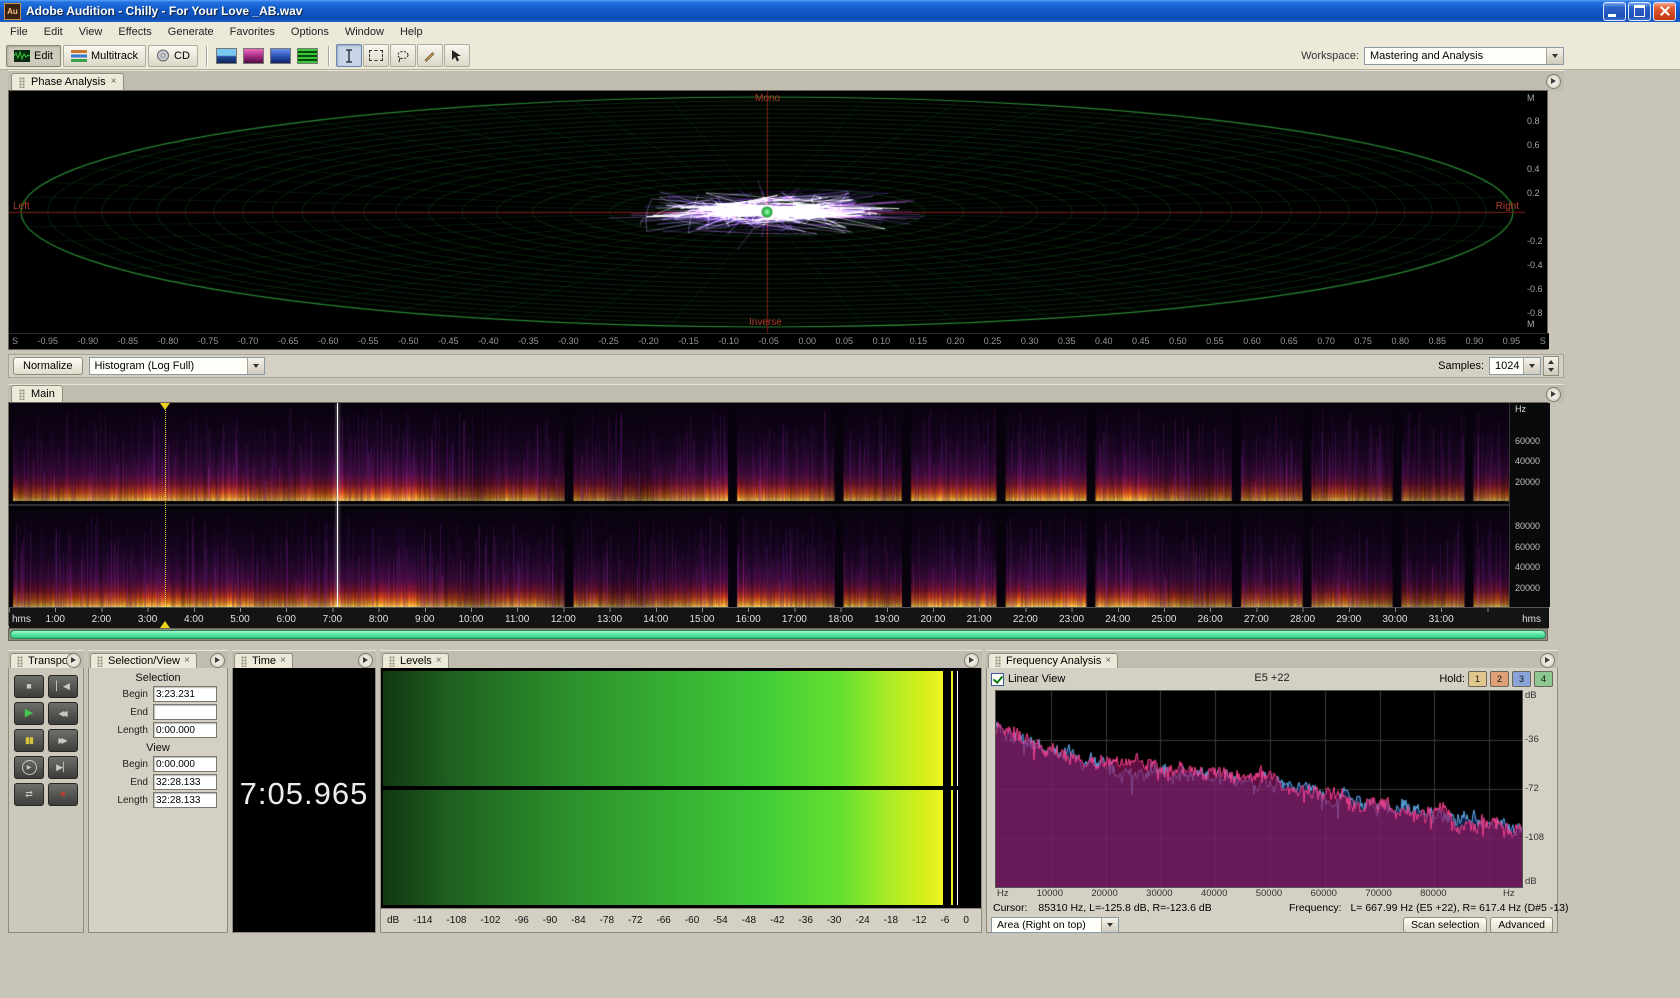  I want to click on tab-main: Main, so click(37, 394).